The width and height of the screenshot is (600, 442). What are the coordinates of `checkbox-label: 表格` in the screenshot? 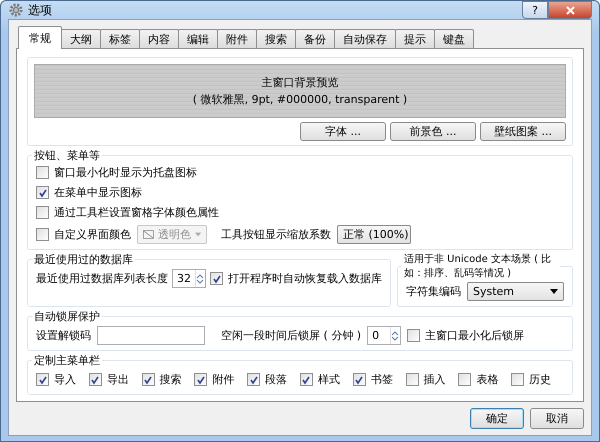 It's located at (487, 379).